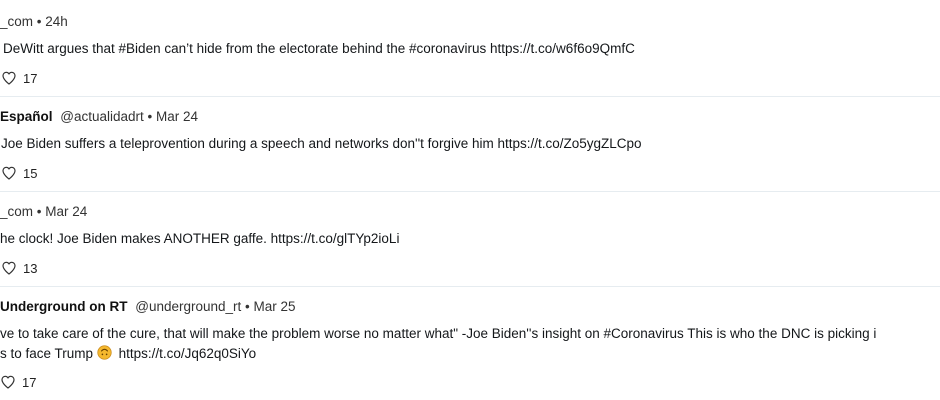 This screenshot has width=940, height=400. Describe the element at coordinates (275, 306) in the screenshot. I see `tweet-time: Mar 25` at that location.